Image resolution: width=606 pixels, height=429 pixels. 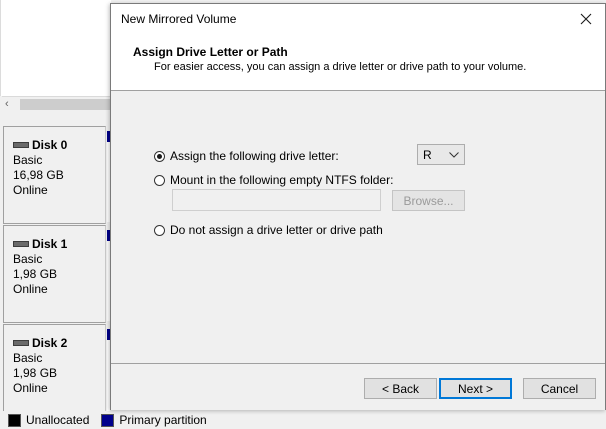 I want to click on assign-letter-radio, so click(x=159, y=156).